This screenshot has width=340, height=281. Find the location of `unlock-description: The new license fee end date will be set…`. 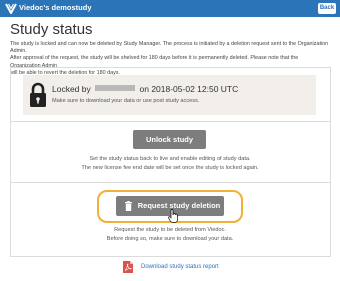

unlock-description: The new license fee end date will be set… is located at coordinates (170, 168).